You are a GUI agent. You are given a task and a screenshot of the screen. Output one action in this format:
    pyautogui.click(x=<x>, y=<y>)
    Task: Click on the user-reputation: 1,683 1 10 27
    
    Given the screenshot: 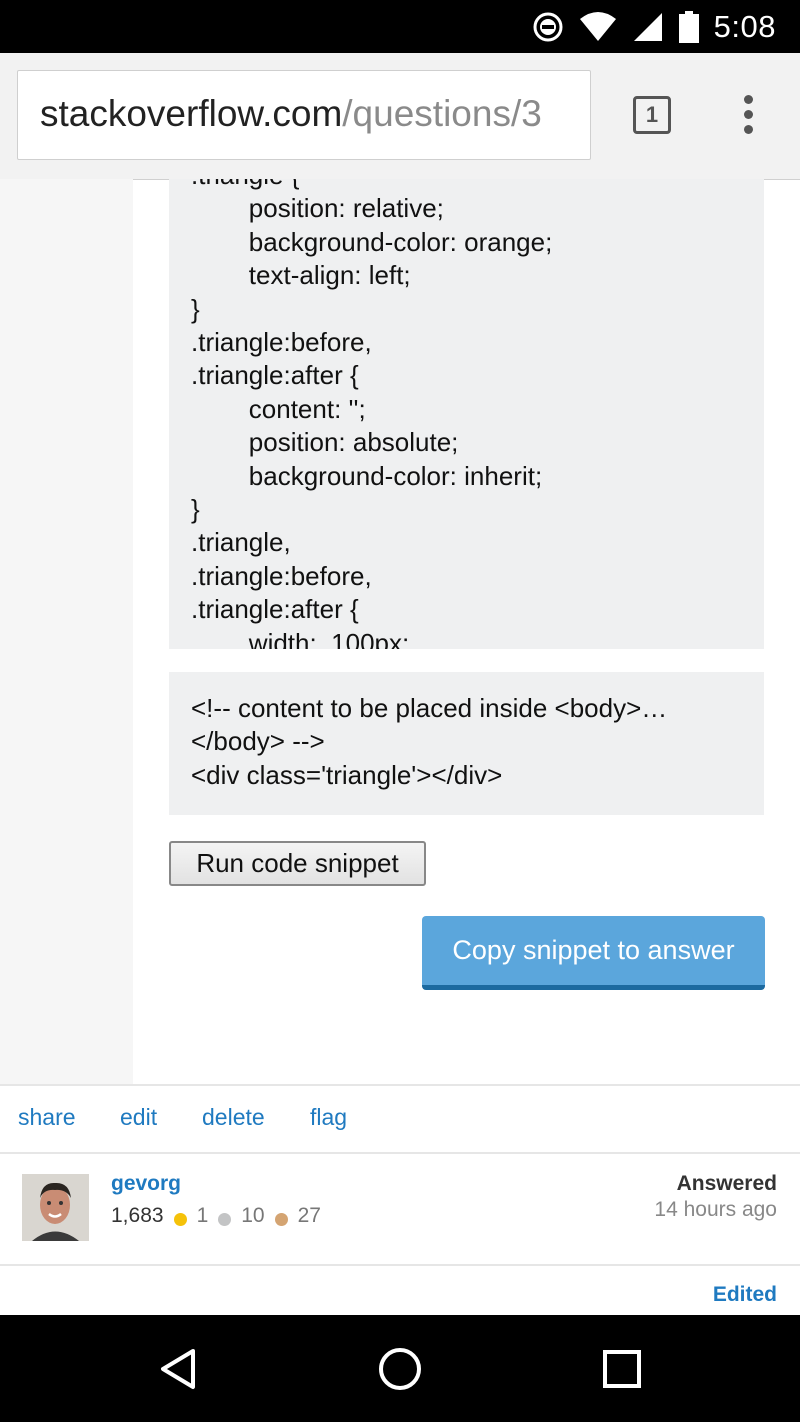 What is the action you would take?
    pyautogui.click(x=216, y=1216)
    